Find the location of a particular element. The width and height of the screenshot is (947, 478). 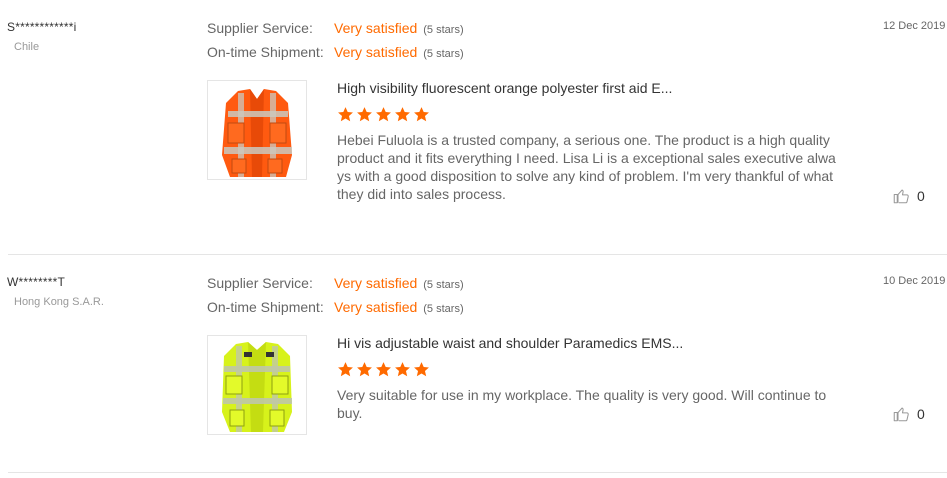

yellow-safety-vest-image is located at coordinates (257, 387).